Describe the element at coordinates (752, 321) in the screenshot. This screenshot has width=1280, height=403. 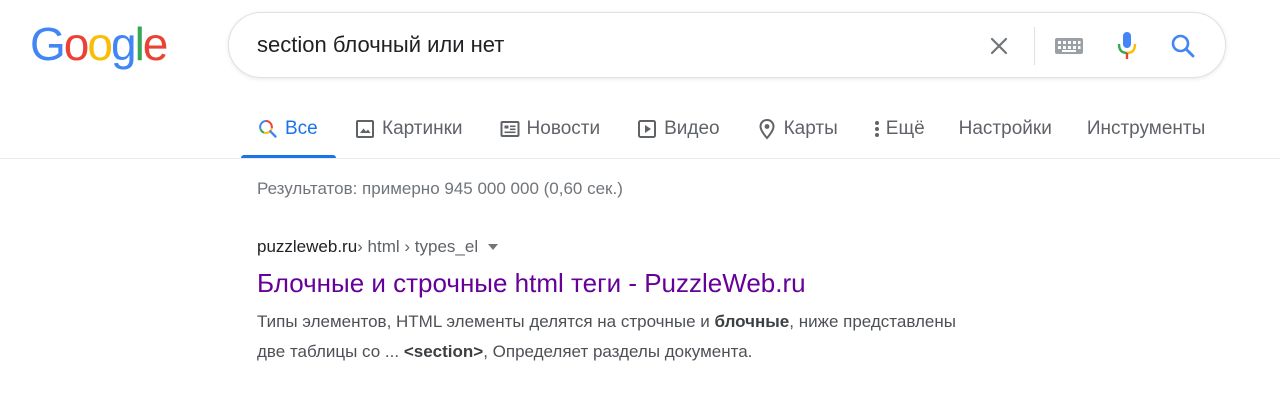
I see `snippet-highlight: блочные` at that location.